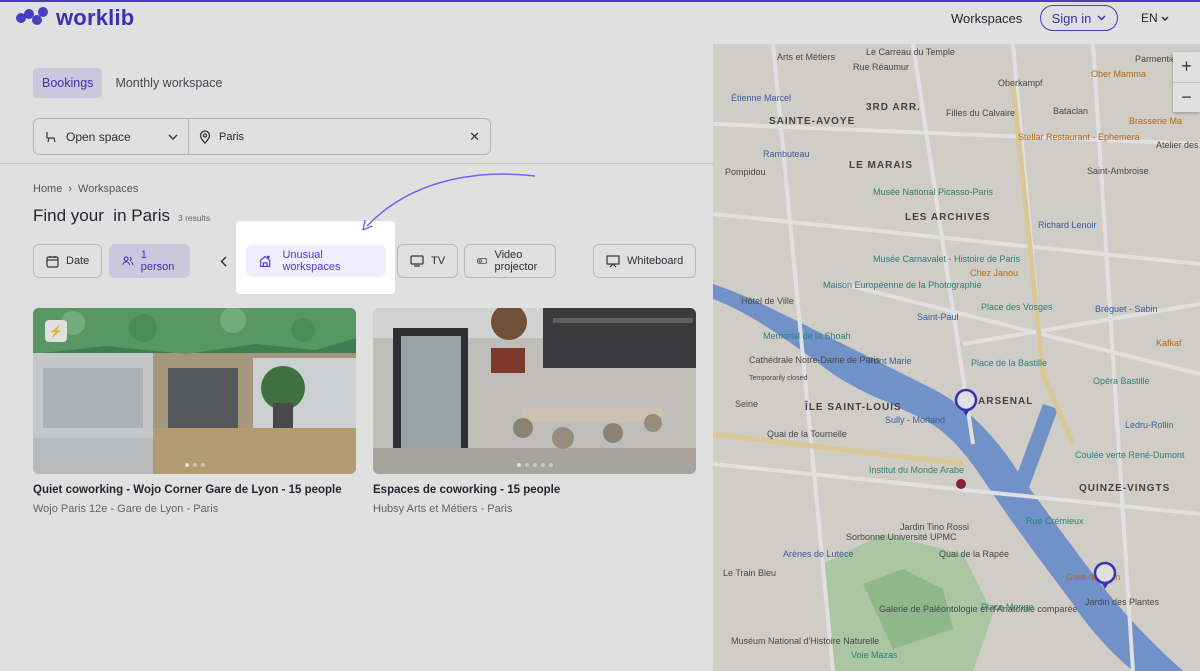 This screenshot has width=1200, height=671. What do you see at coordinates (935, 527) in the screenshot?
I see `map-label: Jardin Tino Rossi` at bounding box center [935, 527].